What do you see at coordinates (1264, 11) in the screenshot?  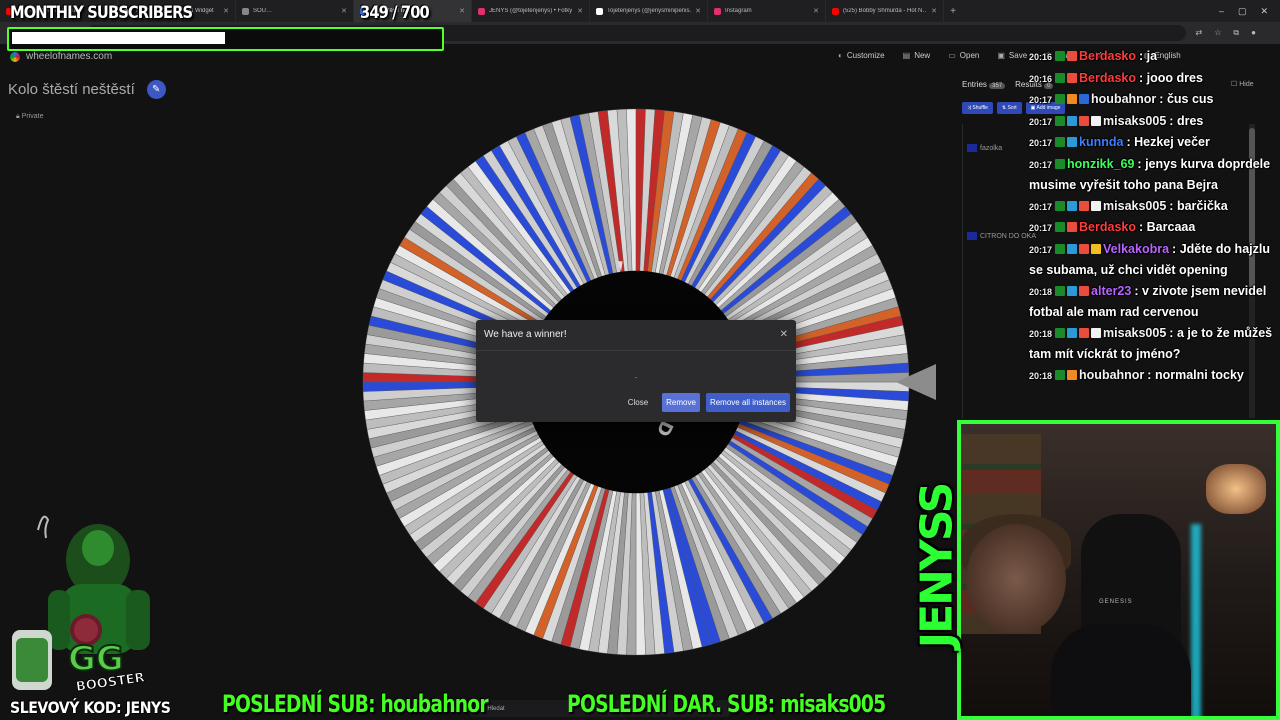 I see `close-window-icon: ✕` at bounding box center [1264, 11].